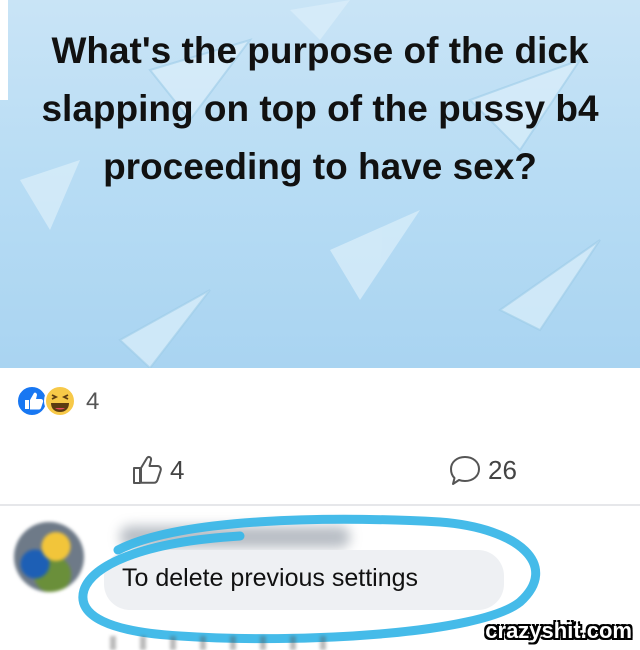 This screenshot has height=650, width=640. I want to click on comment-text: To delete previous settings, so click(270, 578).